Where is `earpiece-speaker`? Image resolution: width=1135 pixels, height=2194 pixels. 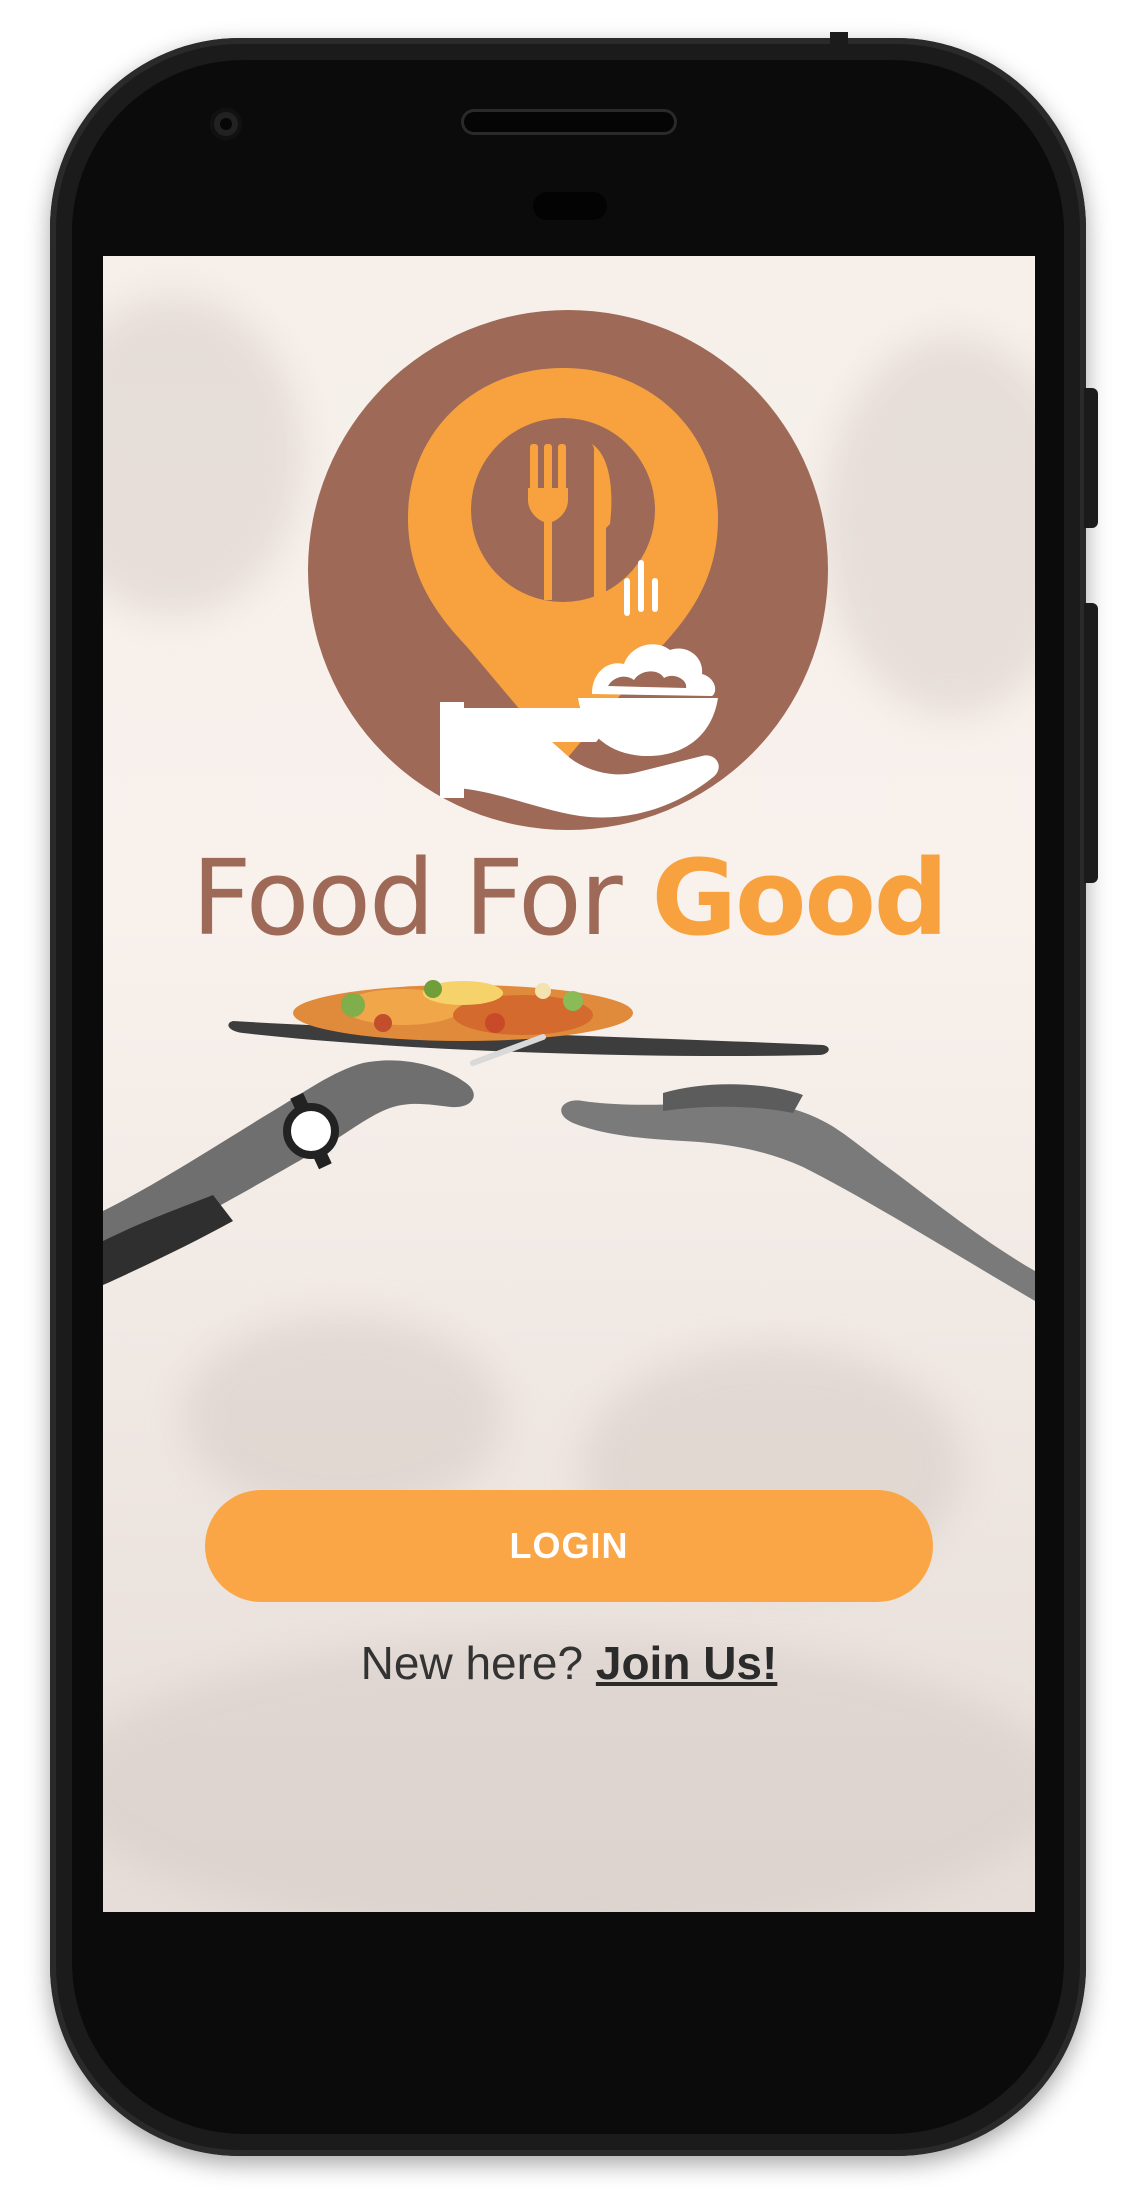
earpiece-speaker is located at coordinates (569, 122).